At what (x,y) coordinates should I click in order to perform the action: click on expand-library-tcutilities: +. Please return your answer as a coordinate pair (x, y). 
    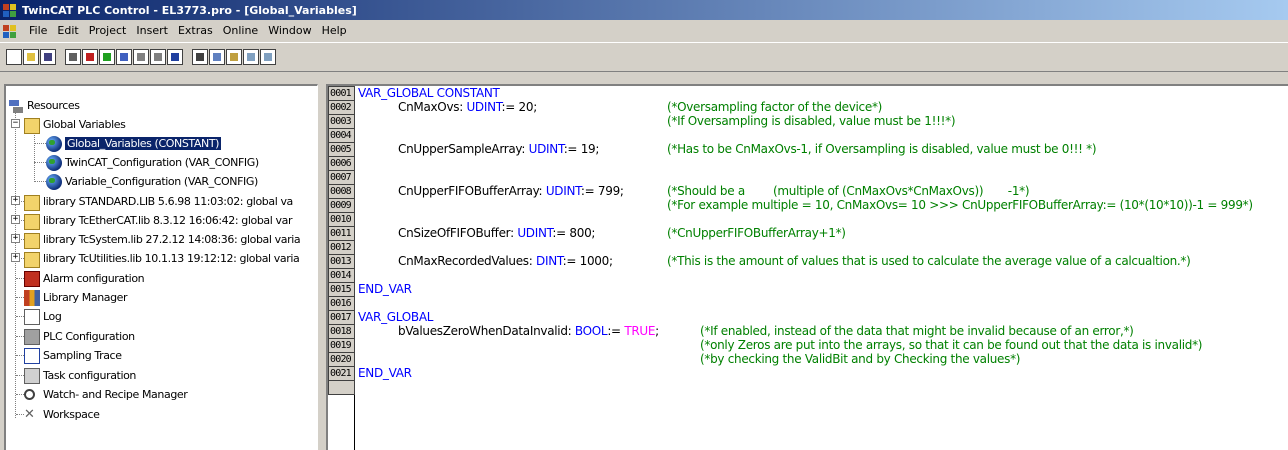
    Looking at the image, I should click on (15, 257).